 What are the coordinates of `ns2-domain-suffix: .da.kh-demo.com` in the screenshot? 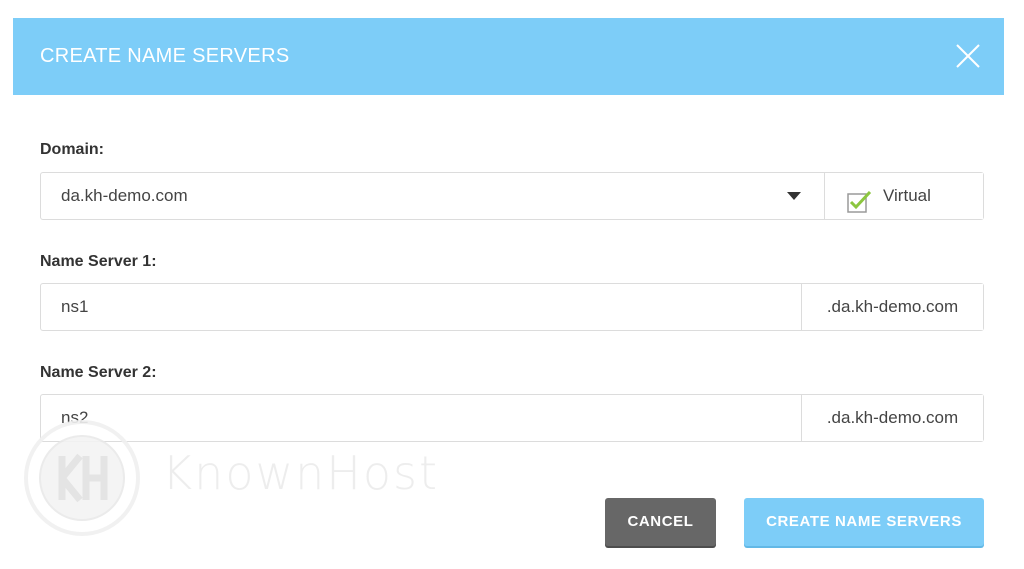 It's located at (892, 418).